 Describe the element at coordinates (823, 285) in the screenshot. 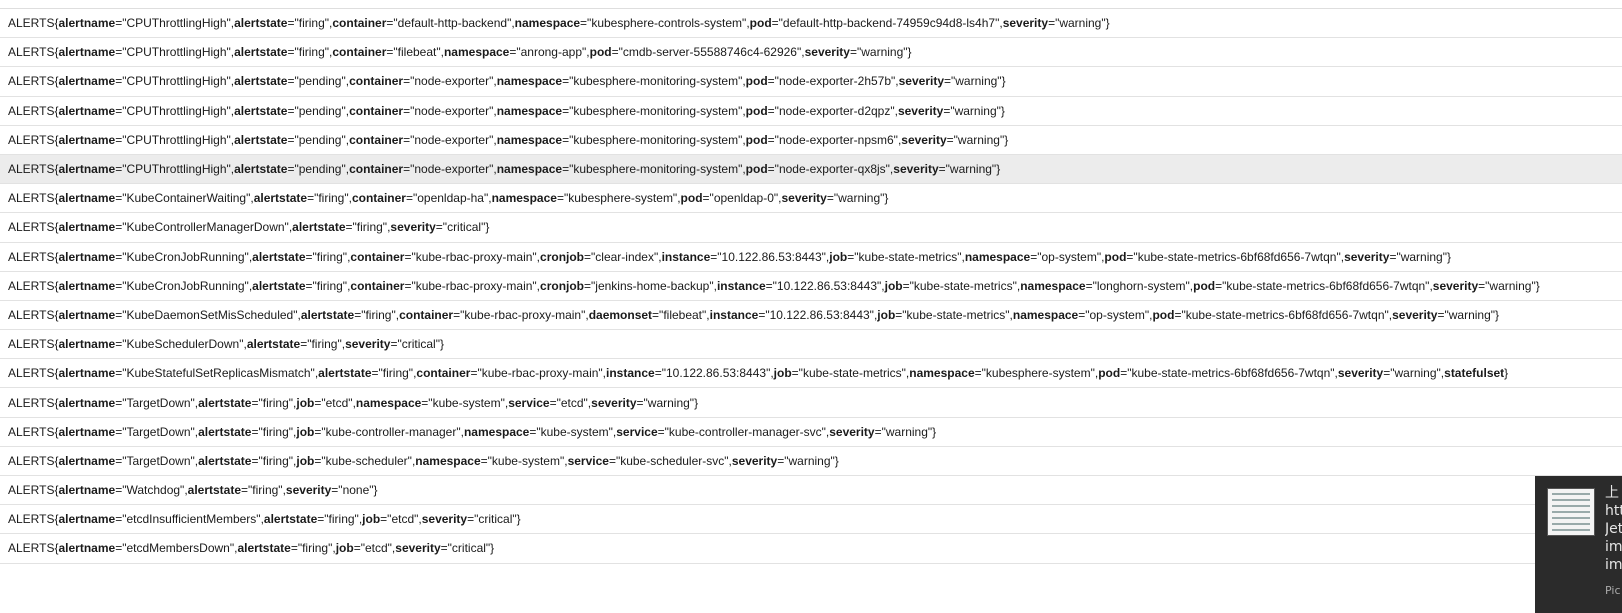

I see `label-value: ="10.122.86.53:8443"` at that location.